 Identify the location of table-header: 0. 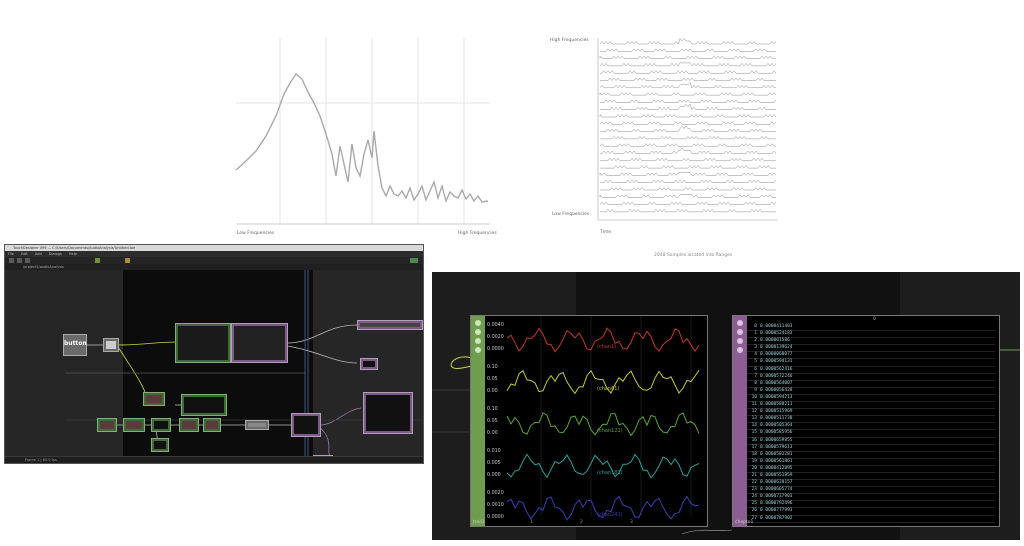
(874, 319).